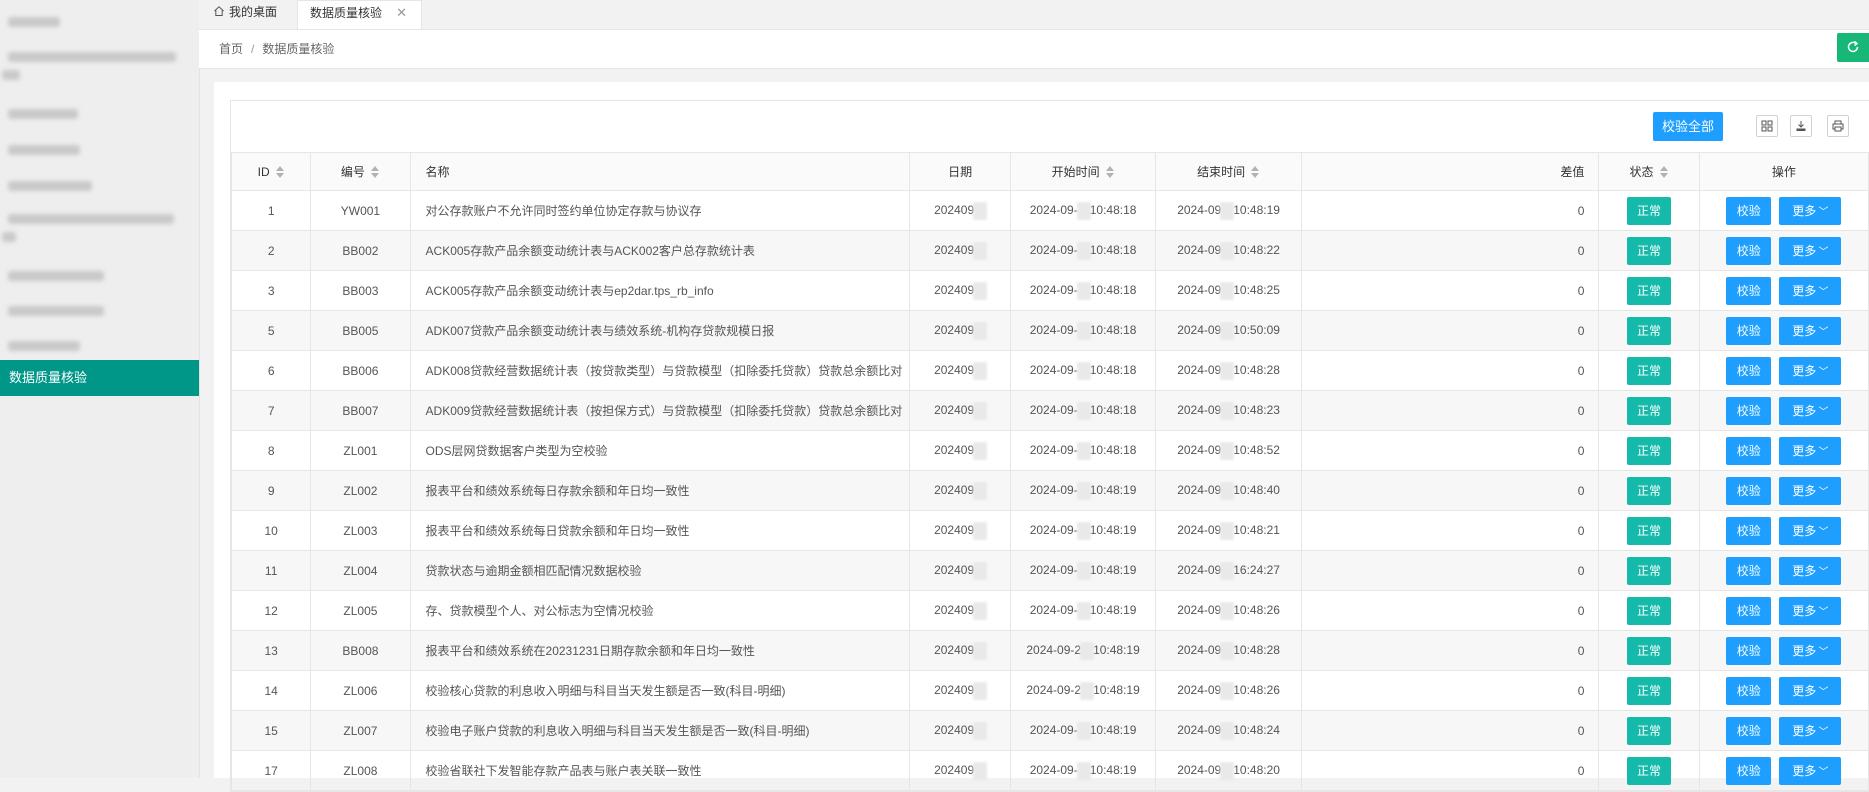 The height and width of the screenshot is (792, 1869). Describe the element at coordinates (401, 13) in the screenshot. I see `close-icon: ✕` at that location.